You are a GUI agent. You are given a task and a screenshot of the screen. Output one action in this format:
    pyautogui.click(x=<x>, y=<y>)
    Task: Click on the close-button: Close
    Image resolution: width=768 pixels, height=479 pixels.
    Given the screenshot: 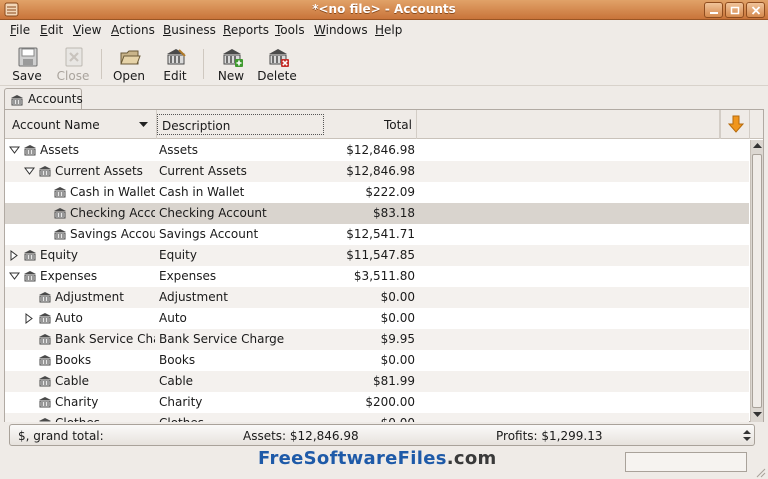 What is the action you would take?
    pyautogui.click(x=73, y=65)
    